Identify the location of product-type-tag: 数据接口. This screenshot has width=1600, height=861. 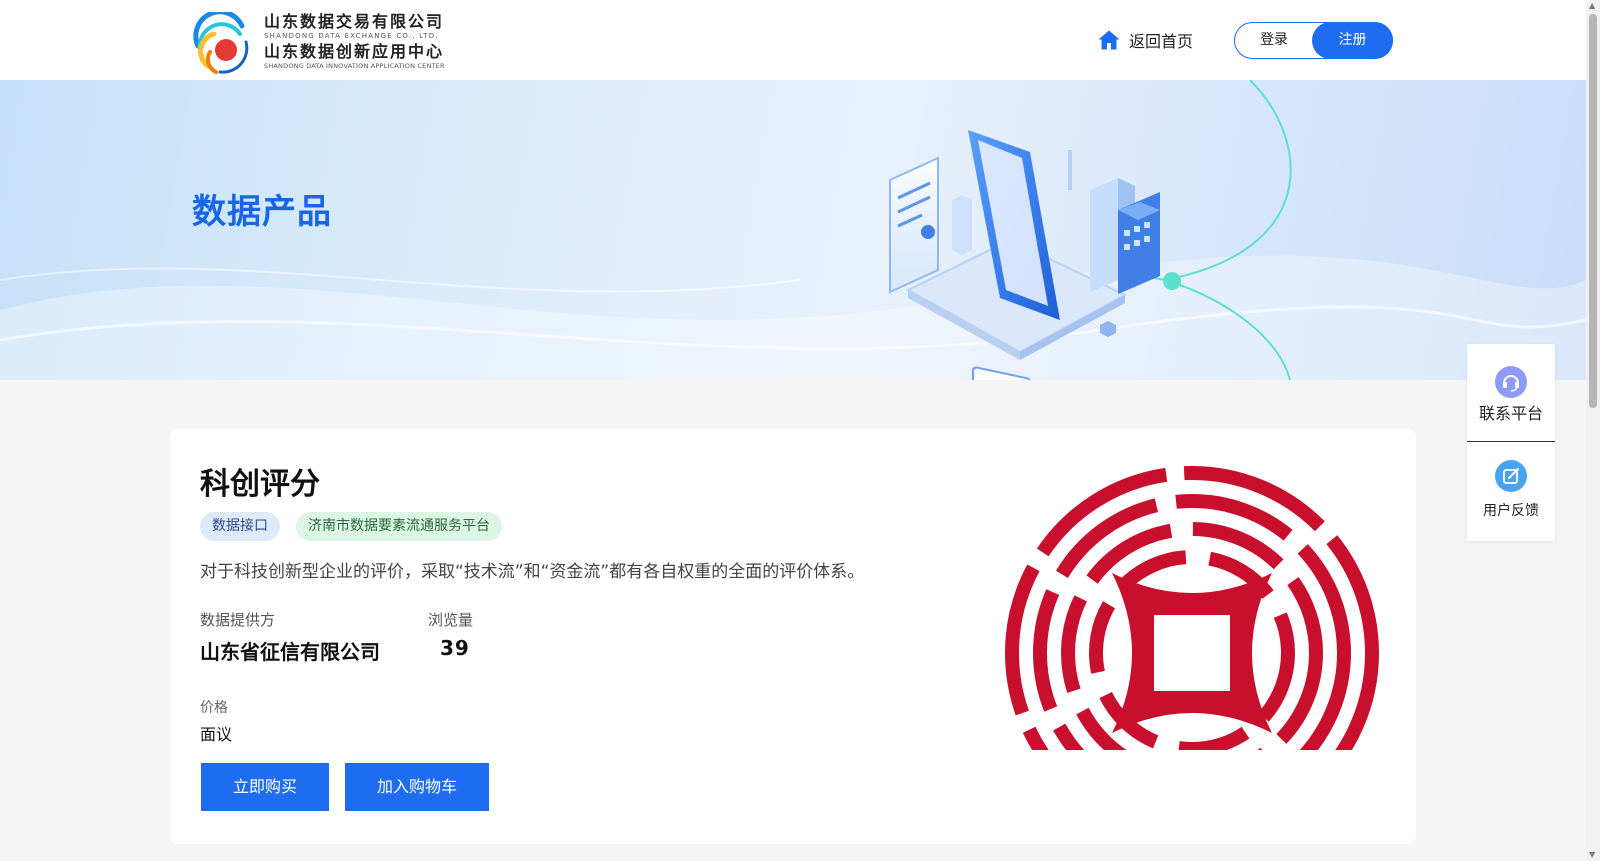
(240, 526).